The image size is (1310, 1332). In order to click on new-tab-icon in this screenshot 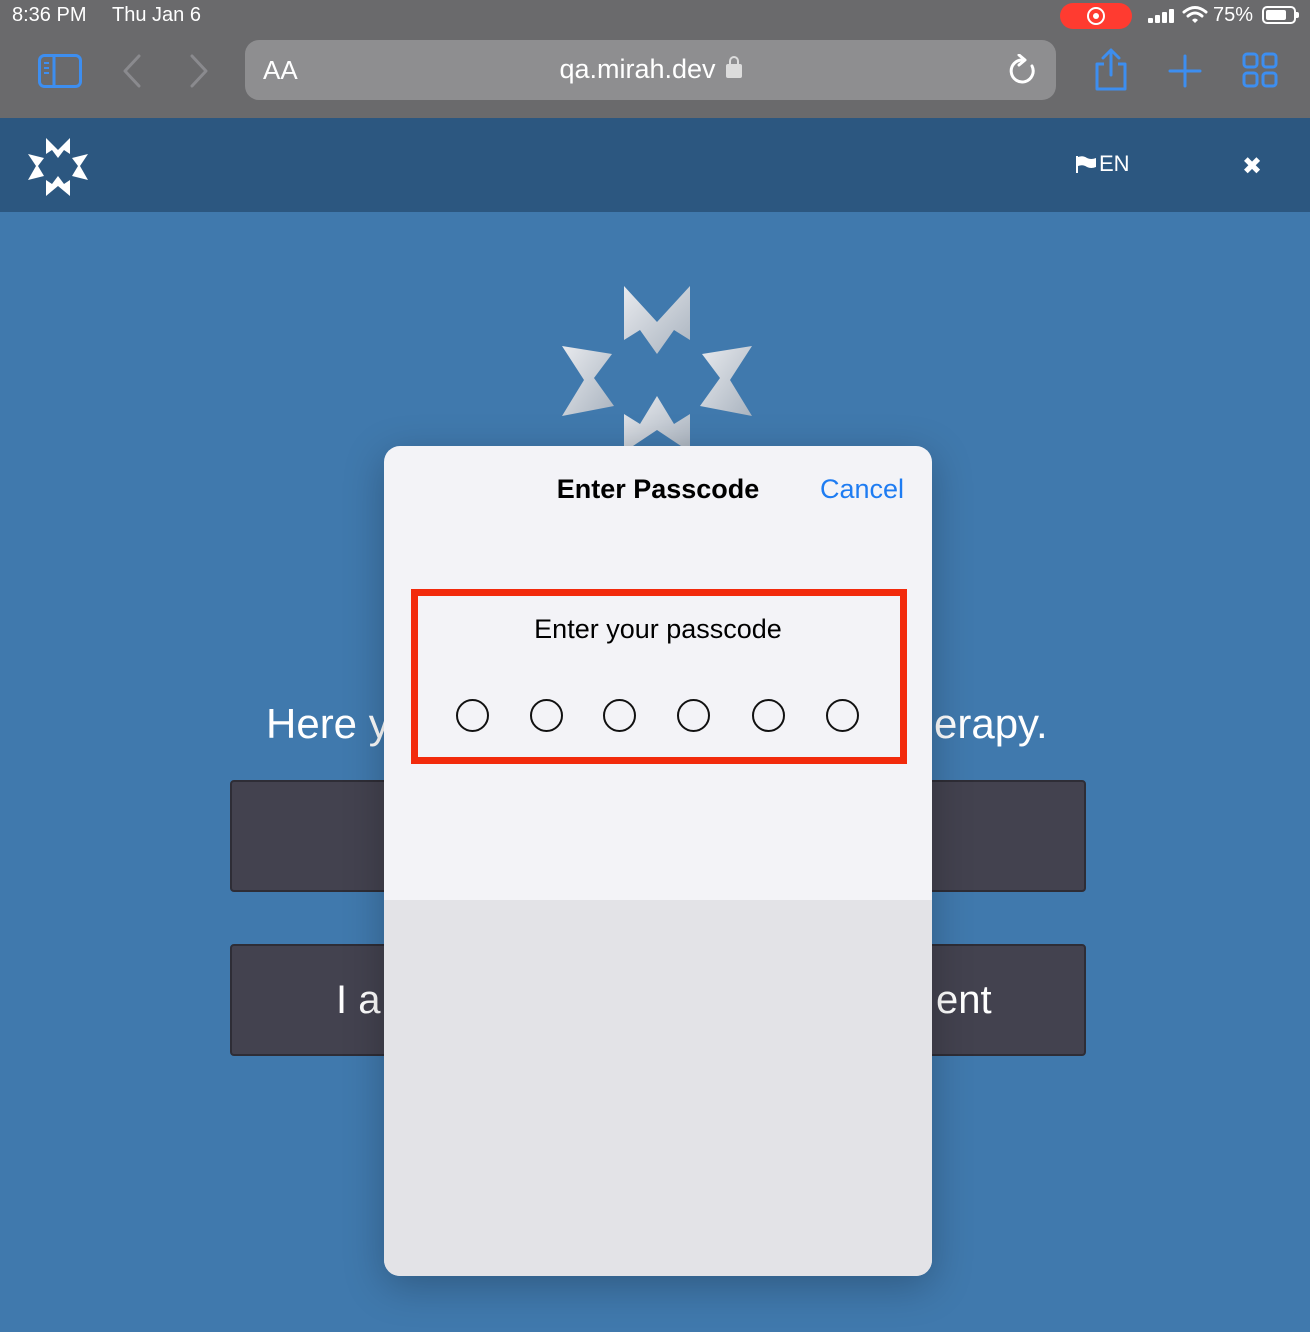, I will do `click(1185, 71)`.